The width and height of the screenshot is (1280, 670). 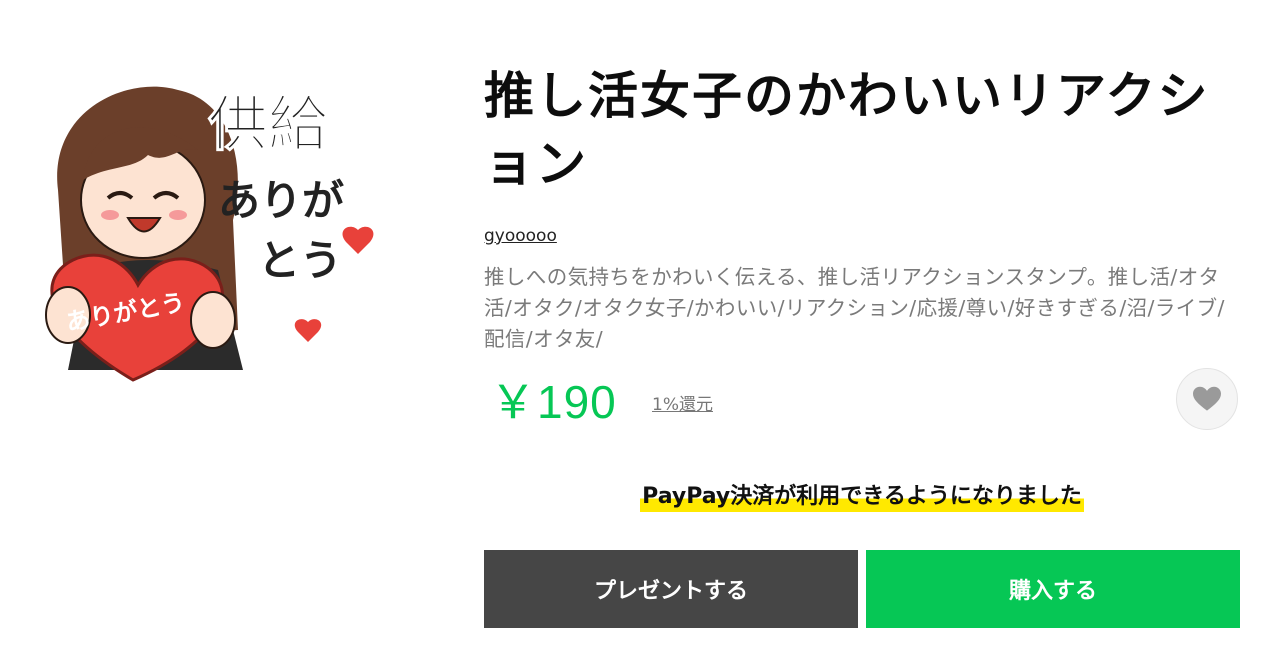 I want to click on price: ￥190, so click(x=553, y=402).